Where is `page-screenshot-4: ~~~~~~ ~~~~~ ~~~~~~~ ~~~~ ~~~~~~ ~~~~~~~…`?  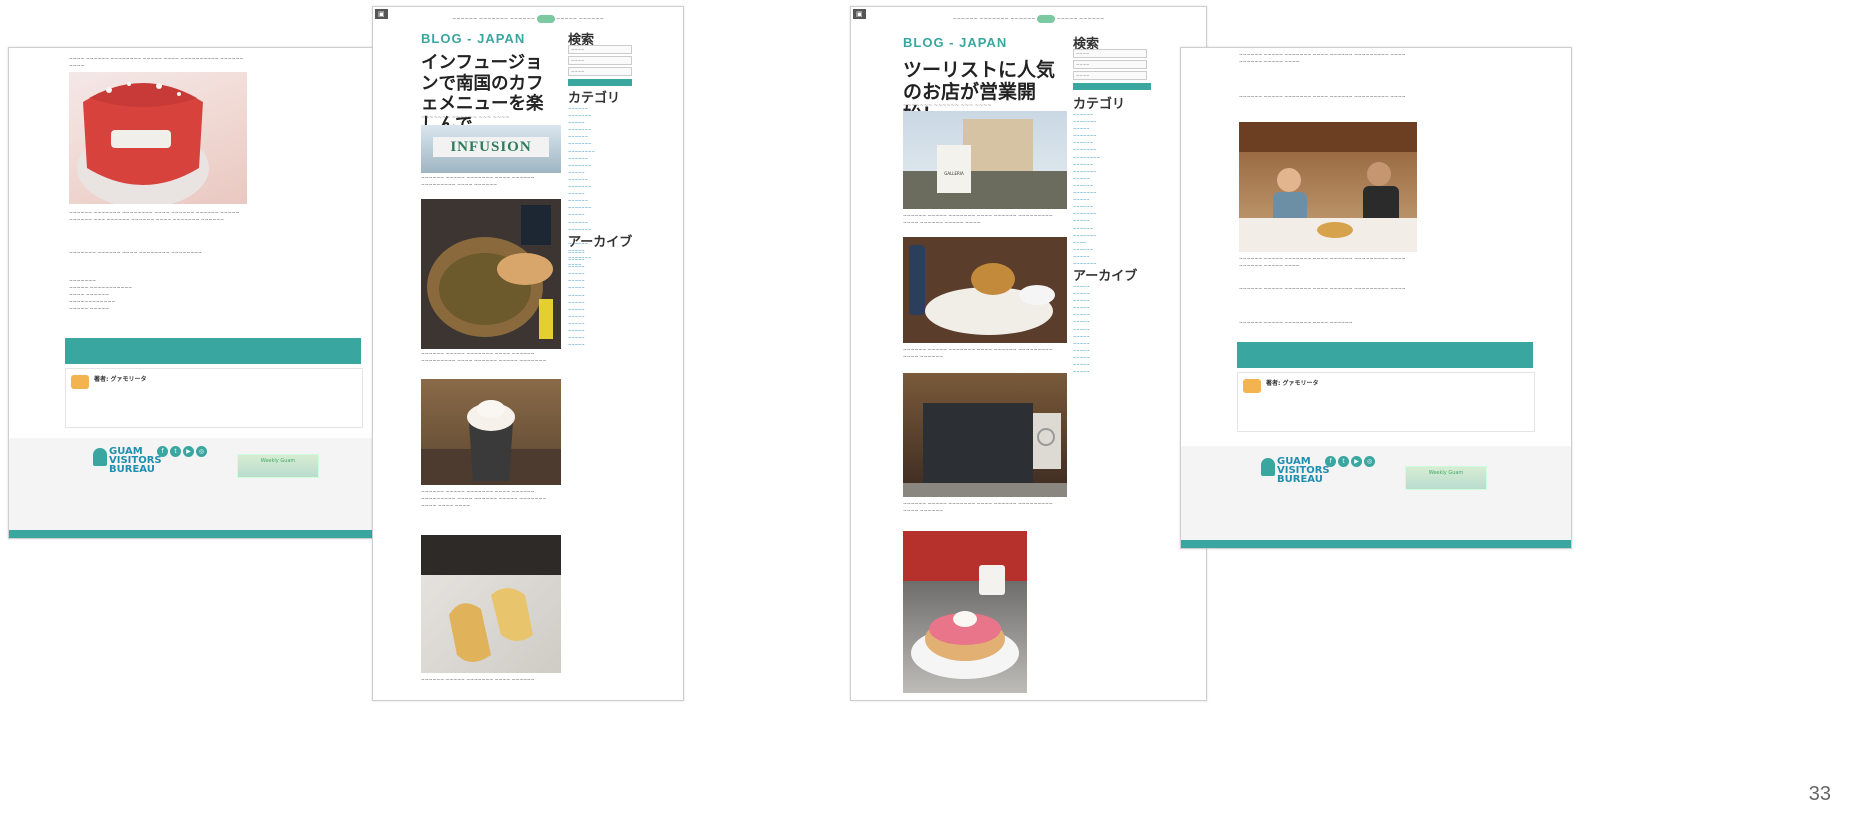
page-screenshot-4: ~~~~~~ ~~~~~ ~~~~~~~ ~~~~ ~~~~~~ ~~~~~~~… is located at coordinates (1376, 298).